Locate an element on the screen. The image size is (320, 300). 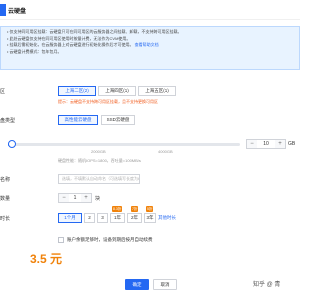
cancel-button: 取消 is located at coordinates (165, 284).